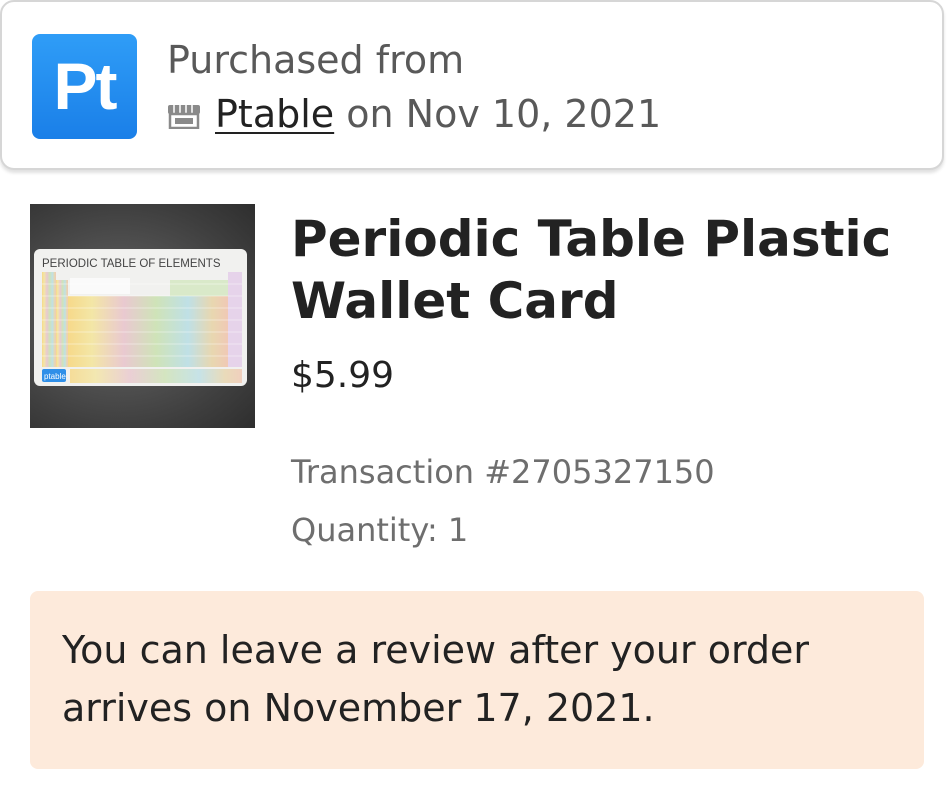 This screenshot has height=799, width=948. What do you see at coordinates (380, 530) in the screenshot?
I see `quantity-label: Quantity: 1` at bounding box center [380, 530].